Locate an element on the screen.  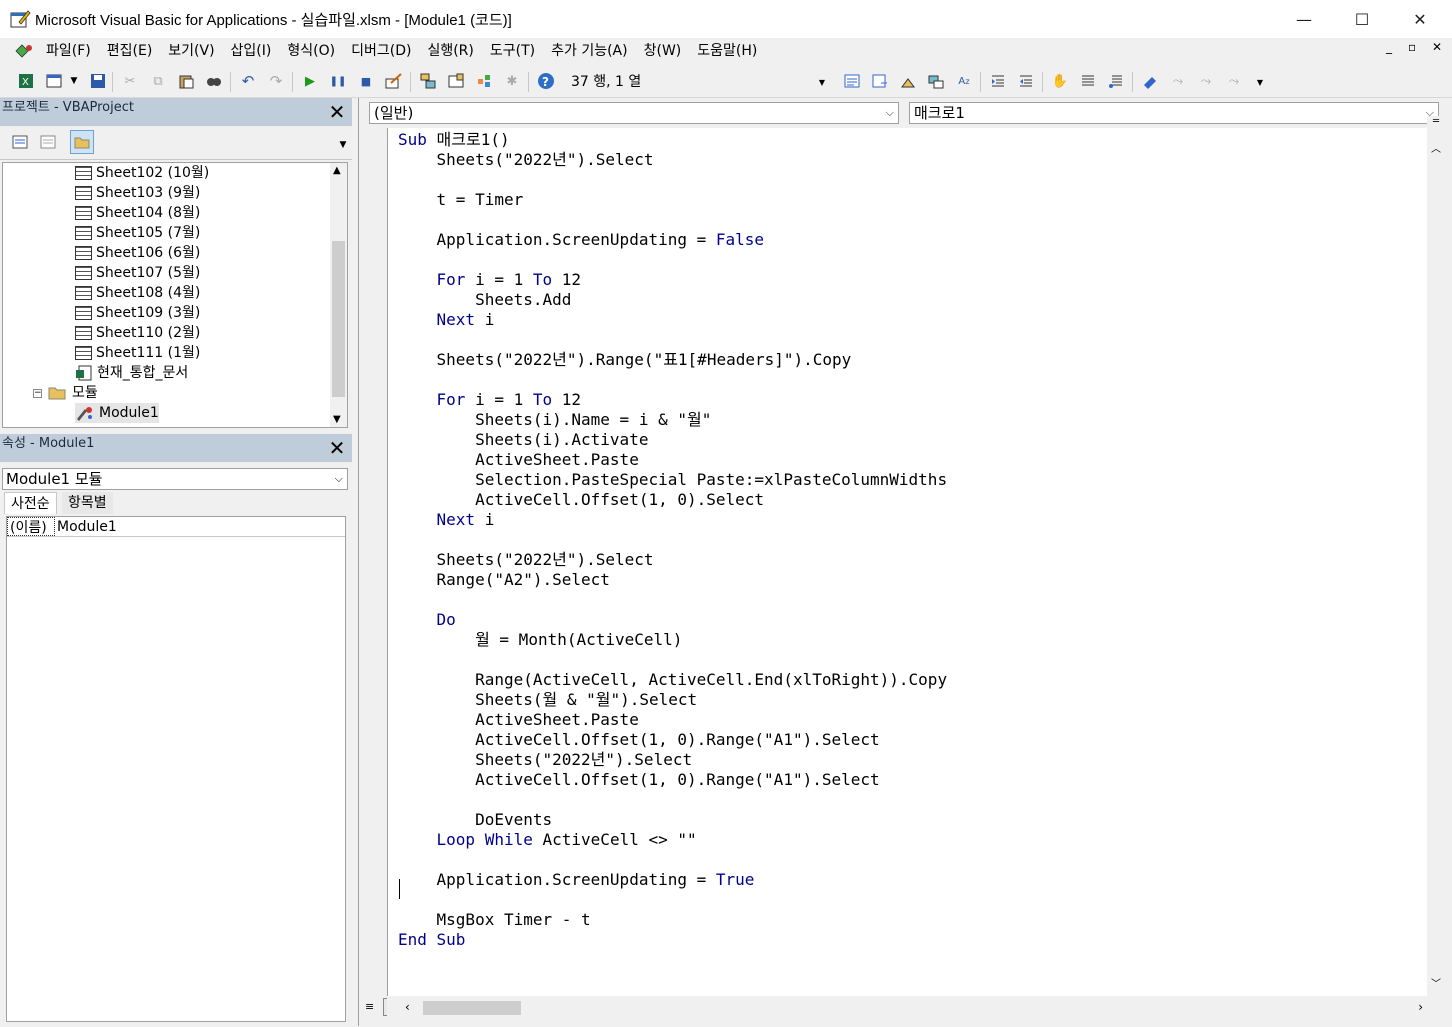
toggle-breakpoint-icon: ✋ is located at coordinates (1060, 81).